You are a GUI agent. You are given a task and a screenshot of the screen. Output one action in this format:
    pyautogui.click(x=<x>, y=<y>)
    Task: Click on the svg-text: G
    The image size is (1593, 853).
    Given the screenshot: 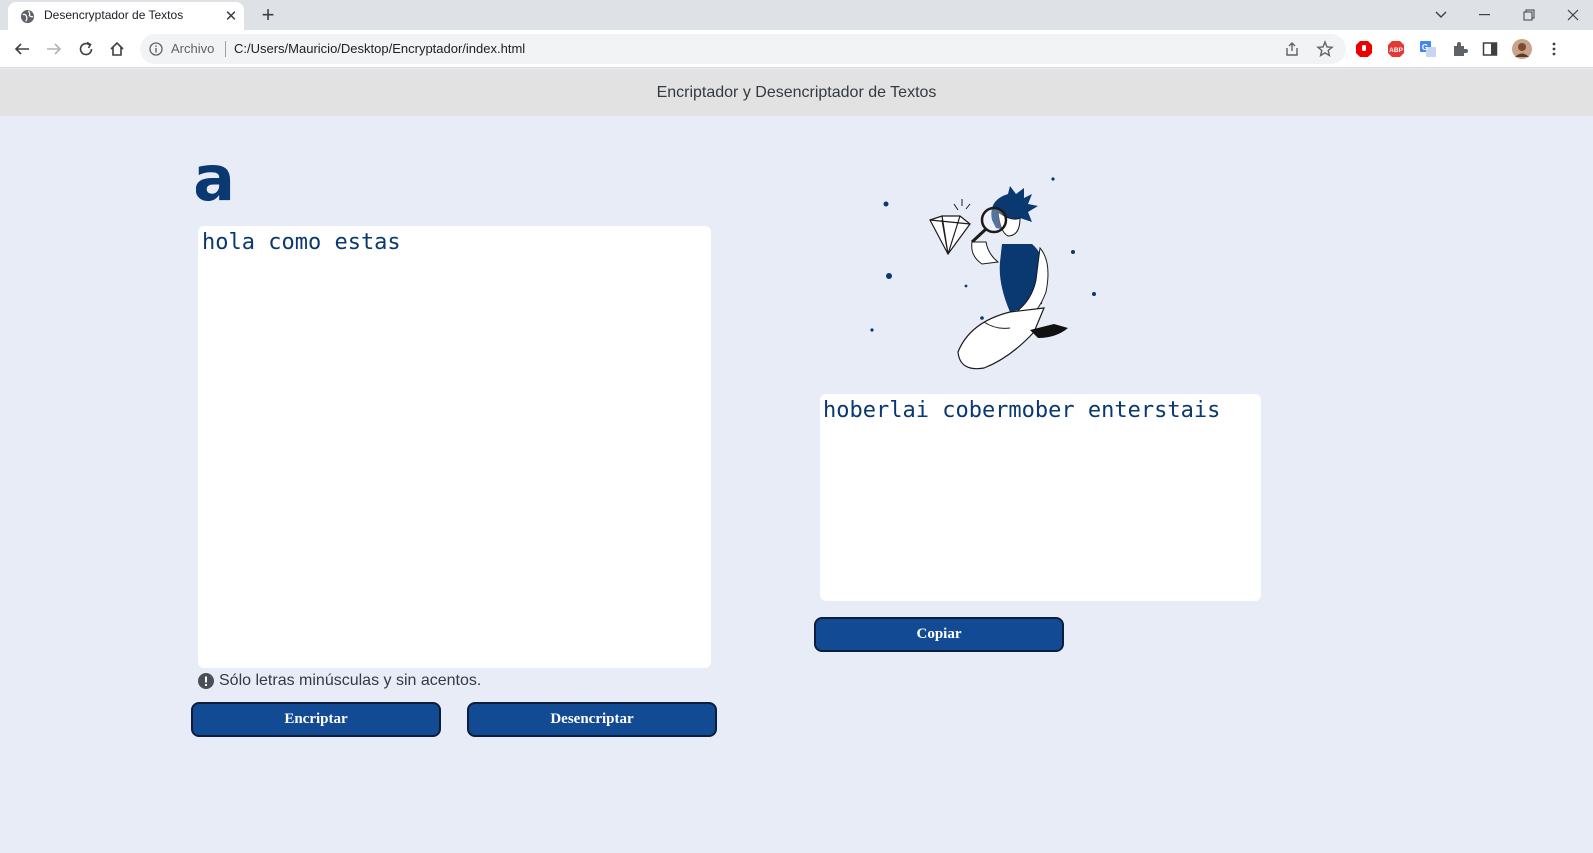 What is the action you would take?
    pyautogui.click(x=1425, y=47)
    